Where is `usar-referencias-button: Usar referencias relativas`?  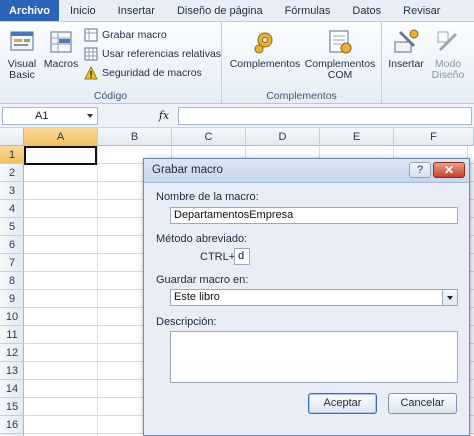 usar-referencias-button: Usar referencias relativas is located at coordinates (152, 54).